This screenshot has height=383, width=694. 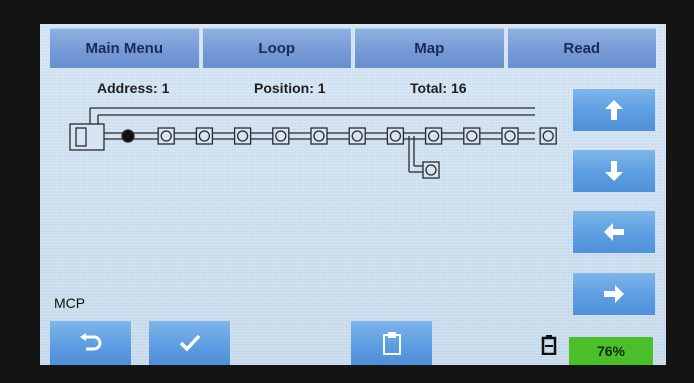 I want to click on scroll-right-button, so click(x=614, y=294).